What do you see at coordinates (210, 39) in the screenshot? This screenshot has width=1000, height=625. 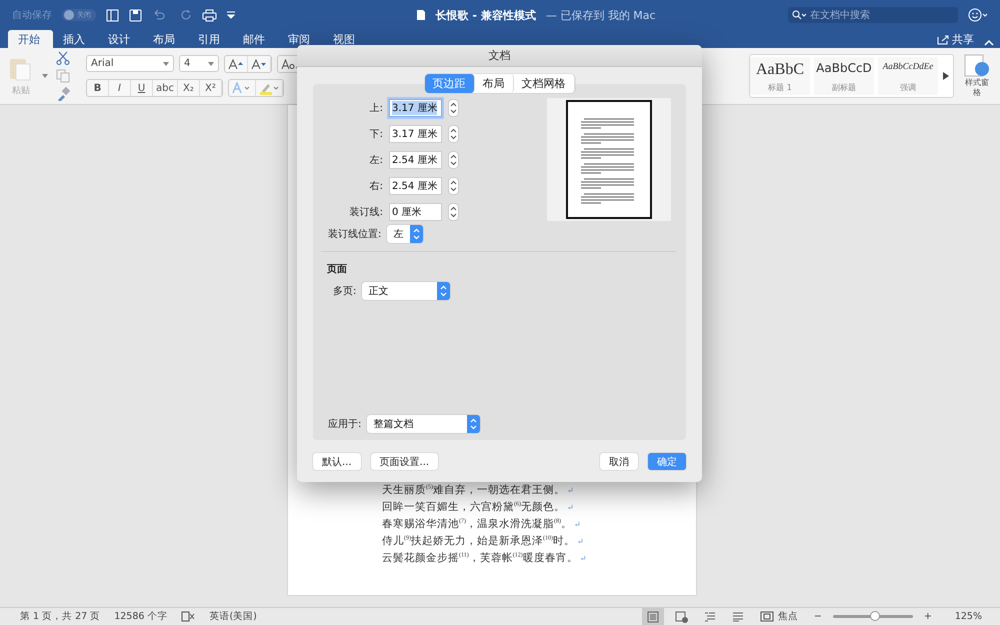 I see `ribbon-tab: 引用` at bounding box center [210, 39].